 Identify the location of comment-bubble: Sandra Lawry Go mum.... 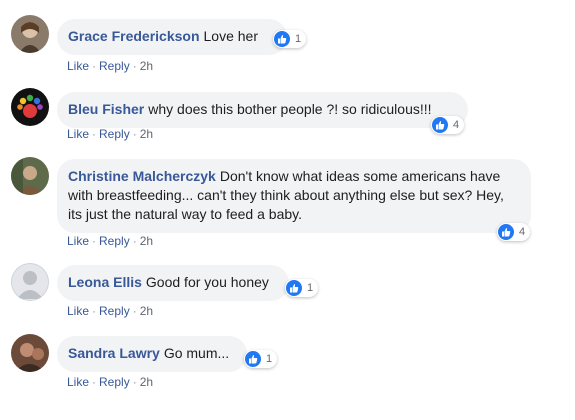
(152, 354).